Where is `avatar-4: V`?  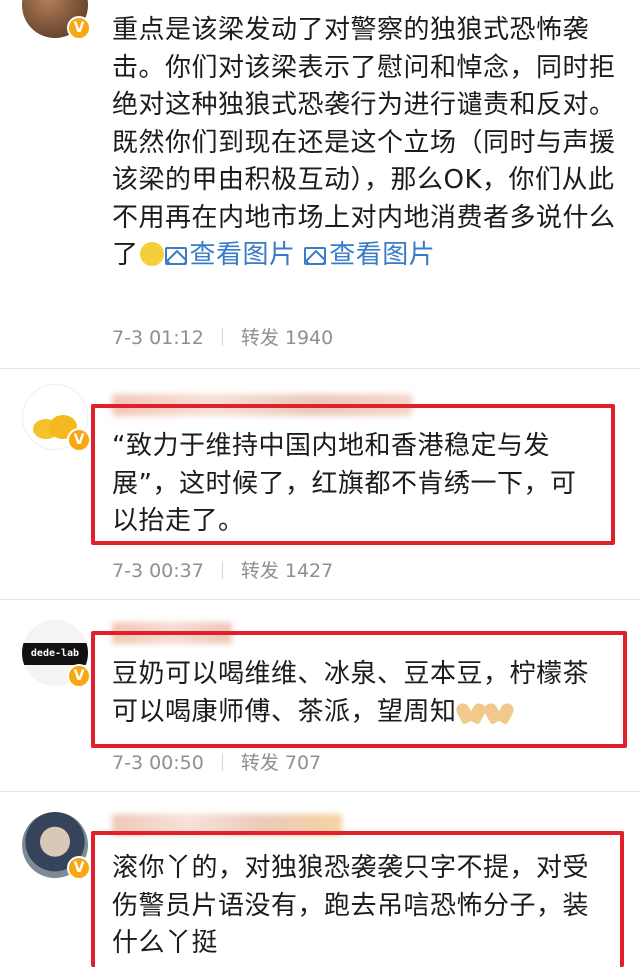
avatar-4: V is located at coordinates (56, 846).